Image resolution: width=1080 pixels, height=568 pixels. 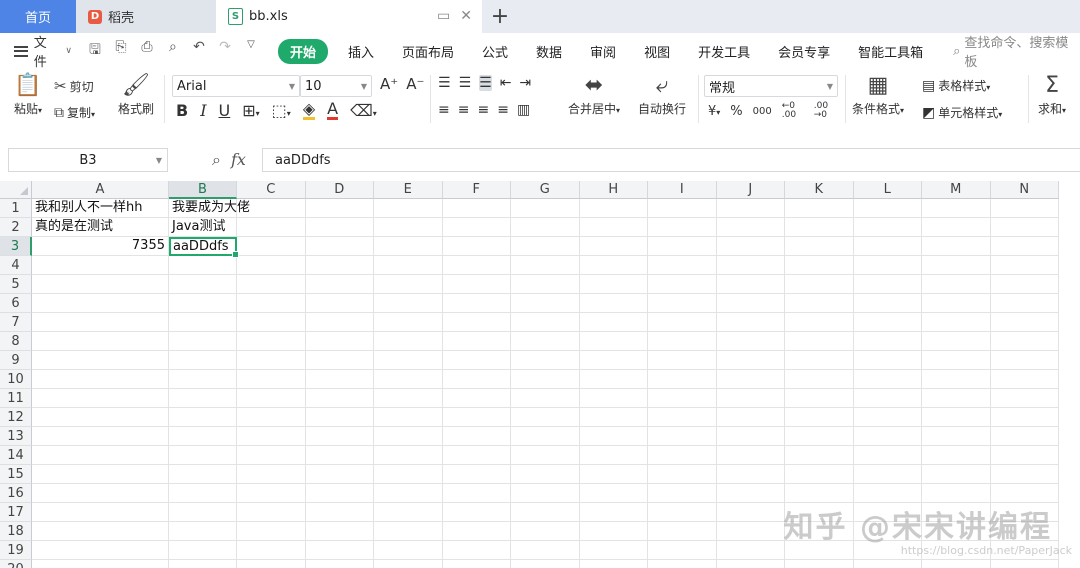 What do you see at coordinates (339, 493) in the screenshot?
I see `cell-d16` at bounding box center [339, 493].